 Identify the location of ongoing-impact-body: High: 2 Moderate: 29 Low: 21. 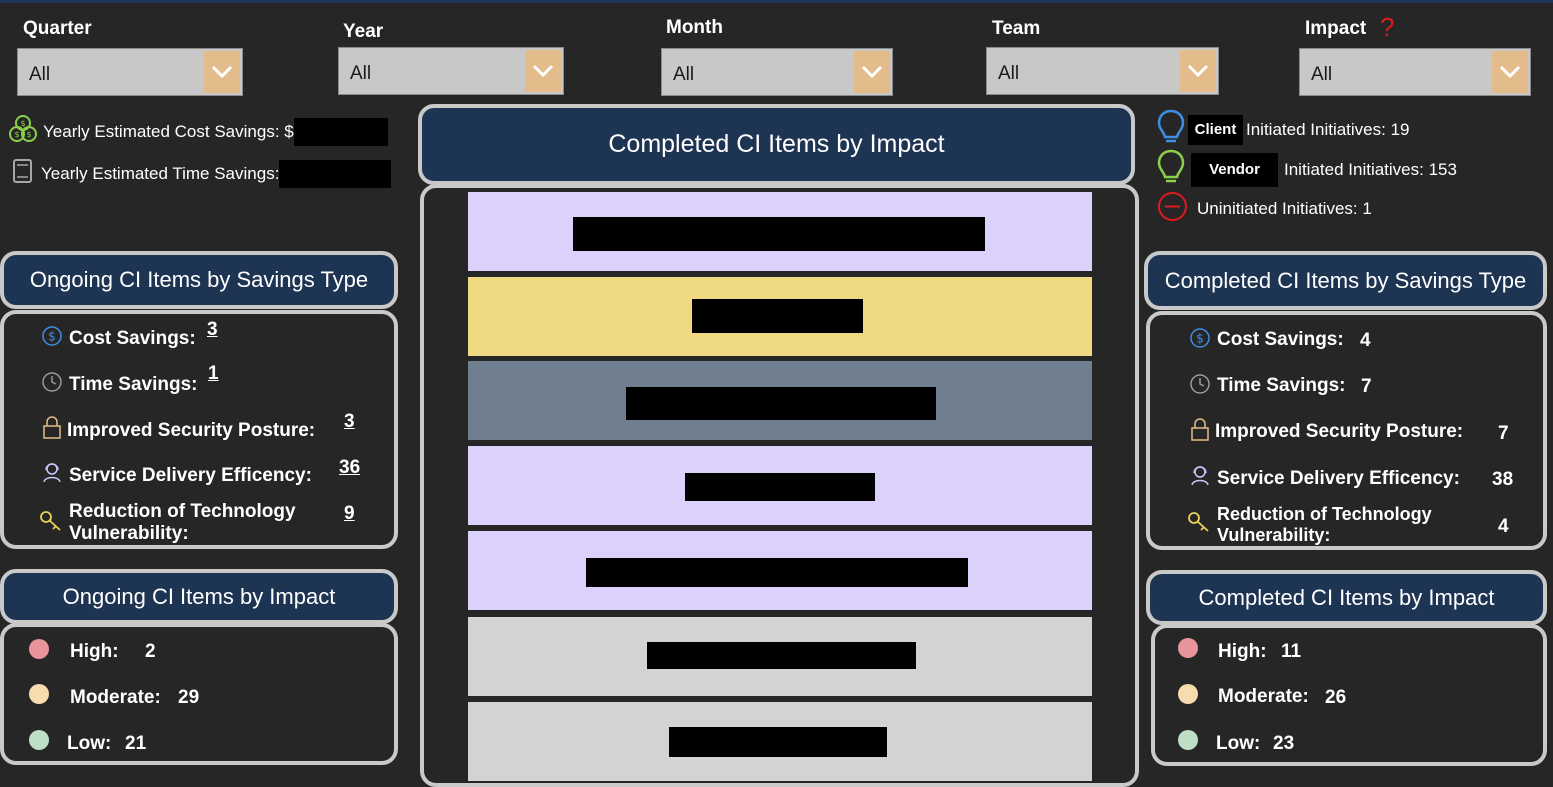
(199, 694).